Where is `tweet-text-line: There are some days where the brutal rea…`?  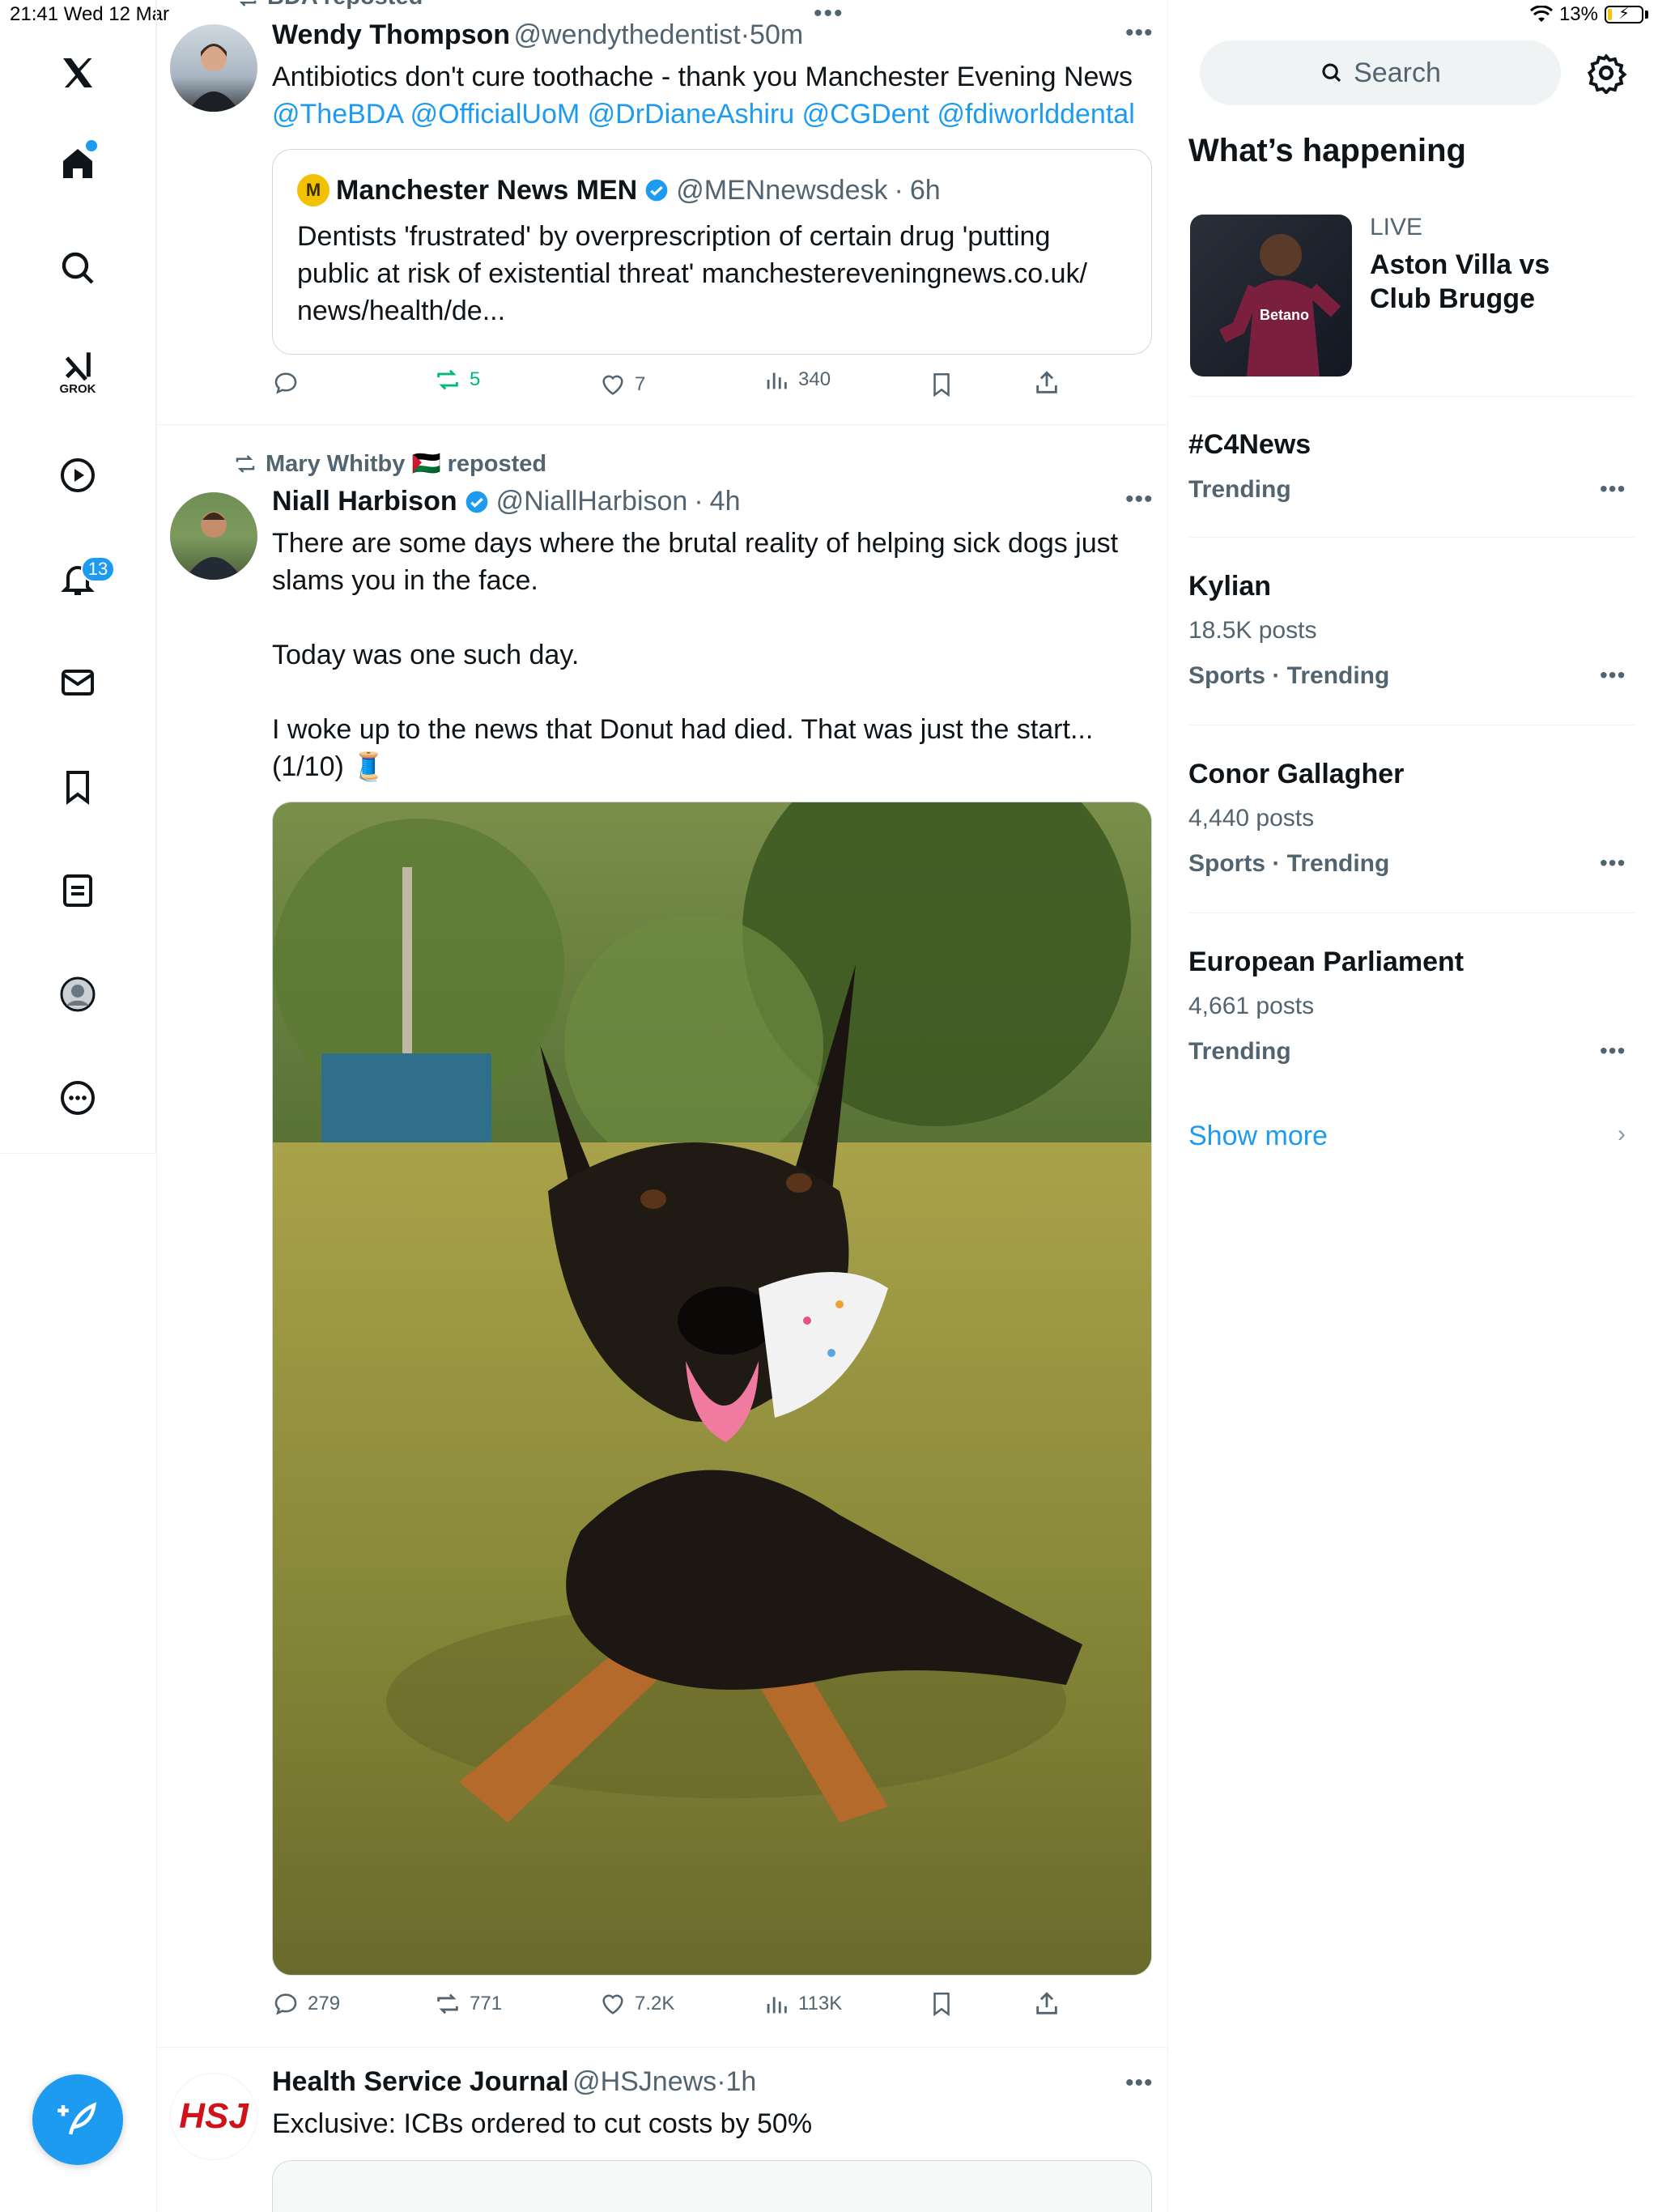 tweet-text-line: There are some days where the brutal rea… is located at coordinates (695, 562).